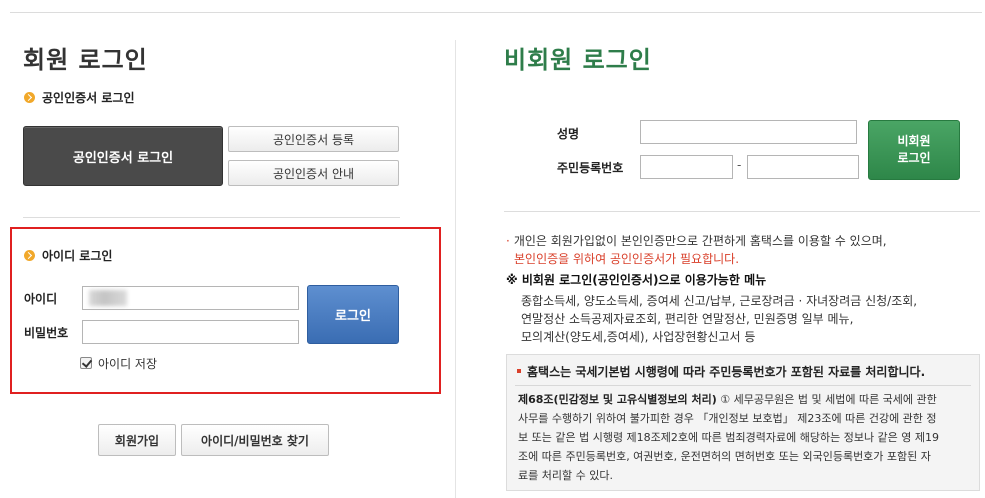 The width and height of the screenshot is (985, 498). I want to click on id-login-heading: 아이디 로그인, so click(68, 255).